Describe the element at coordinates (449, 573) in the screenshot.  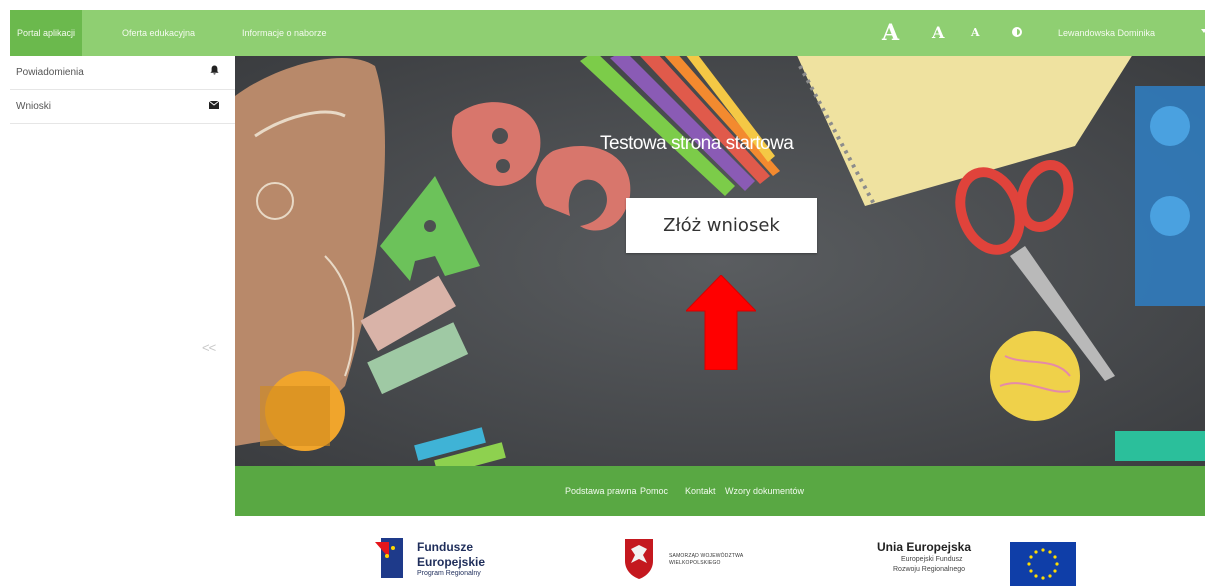
I see `fe-line3: Program Regionalny` at that location.